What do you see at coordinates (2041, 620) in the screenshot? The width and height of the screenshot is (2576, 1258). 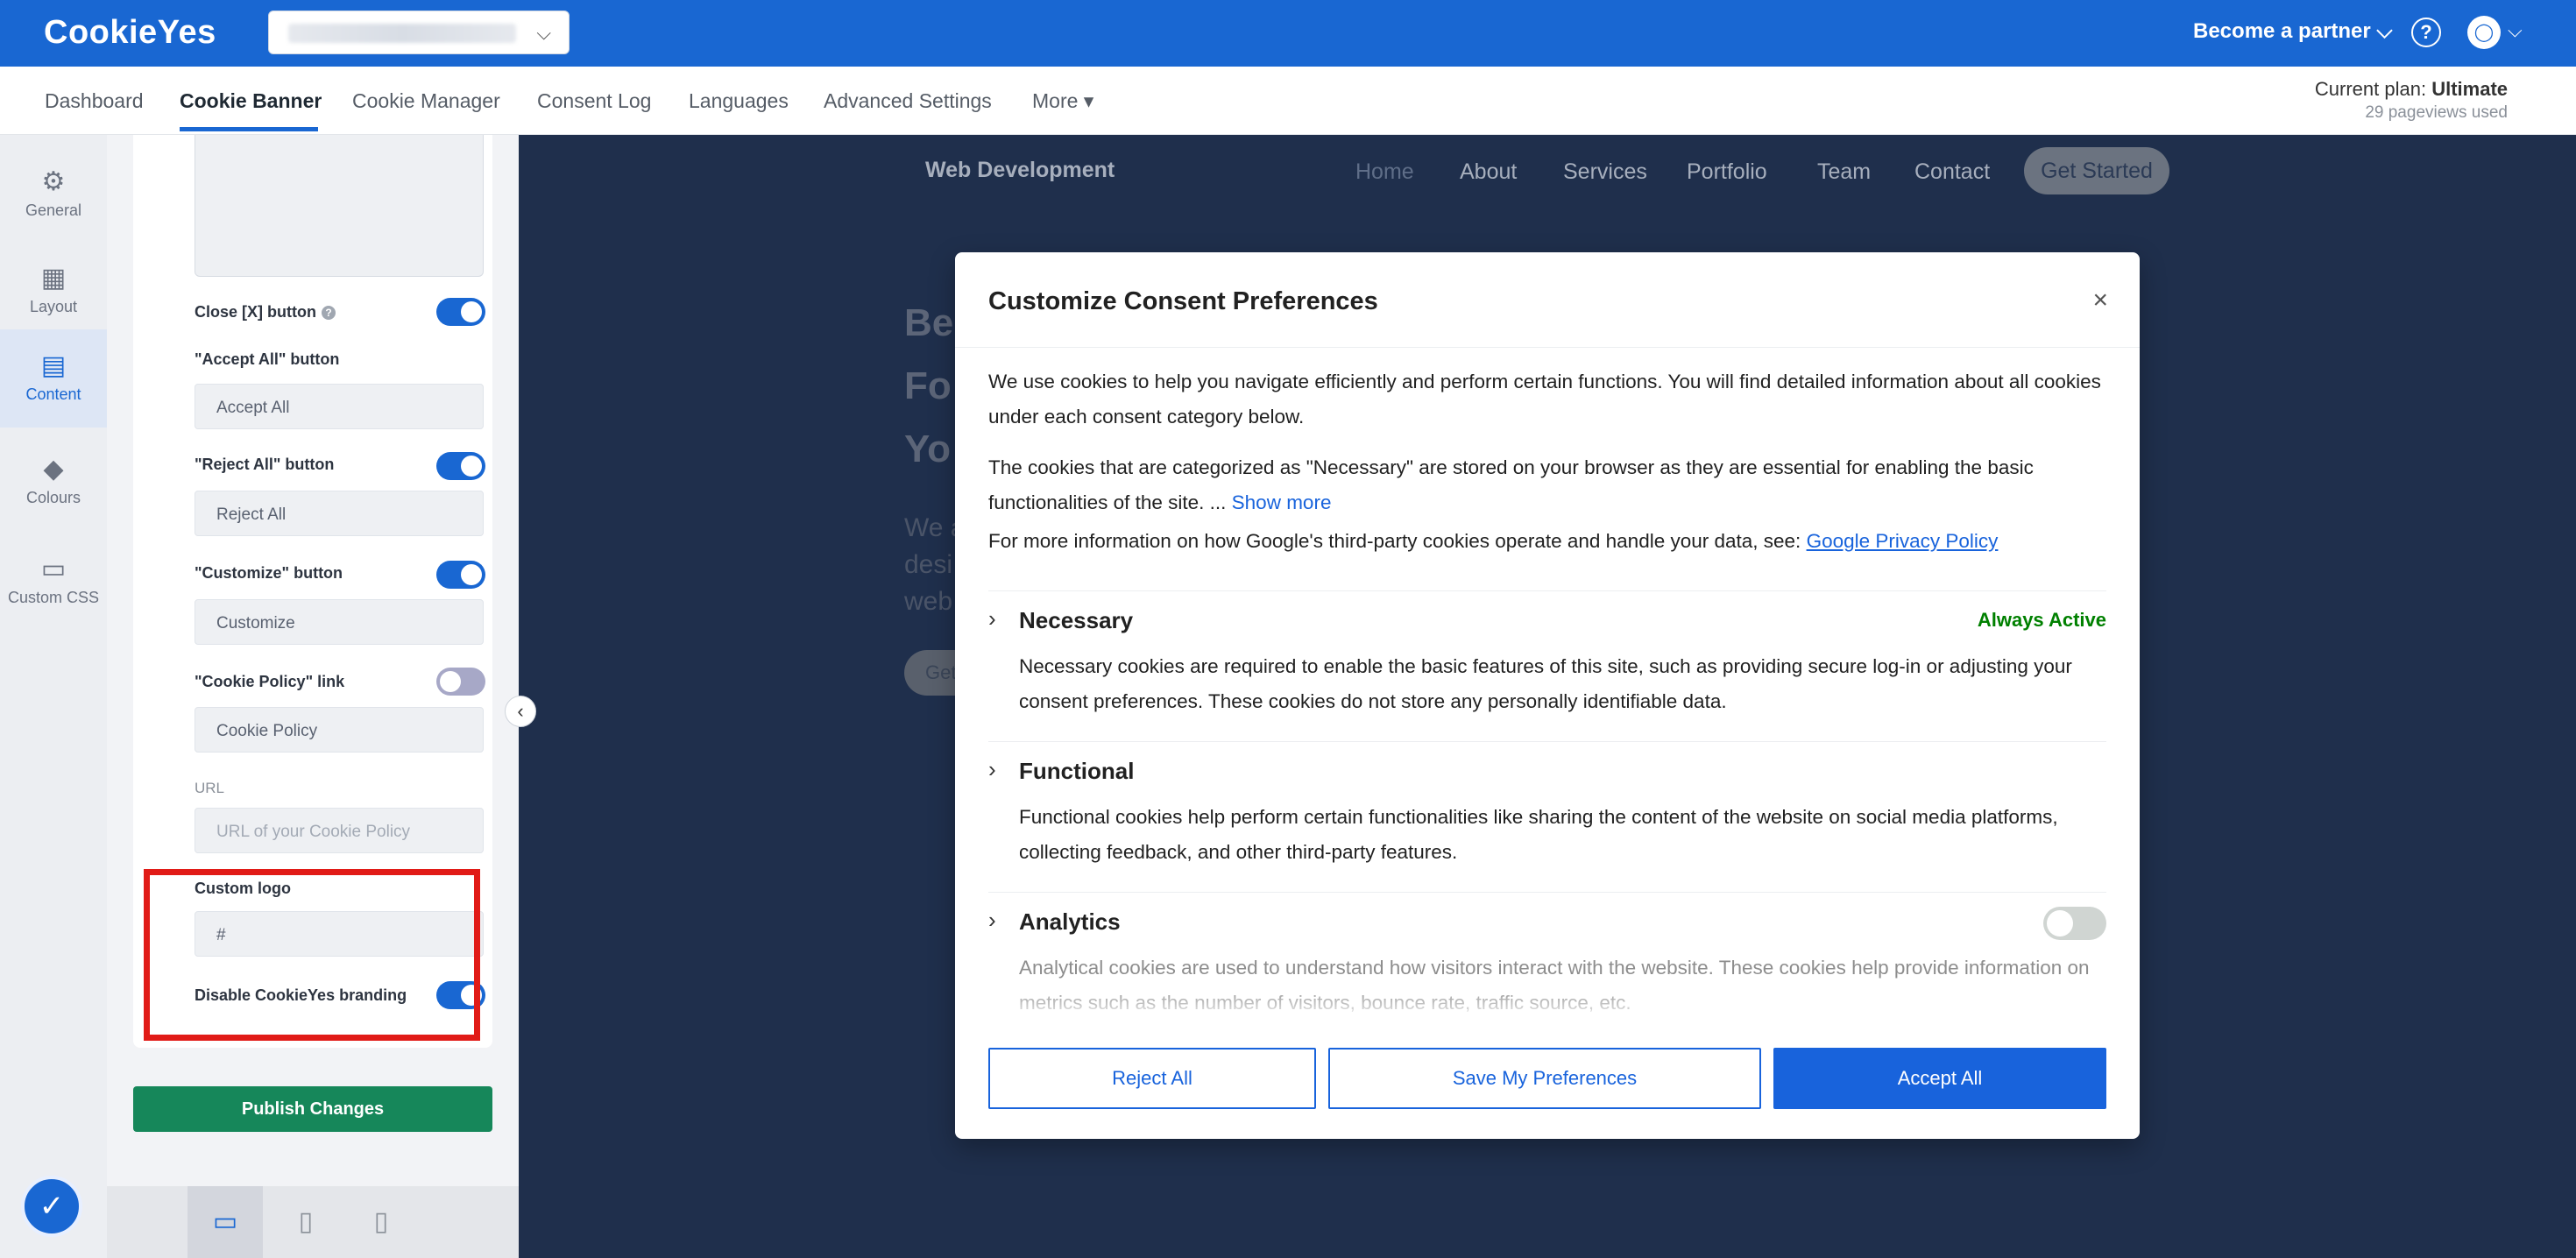 I see `always-active-badge: Always Active` at bounding box center [2041, 620].